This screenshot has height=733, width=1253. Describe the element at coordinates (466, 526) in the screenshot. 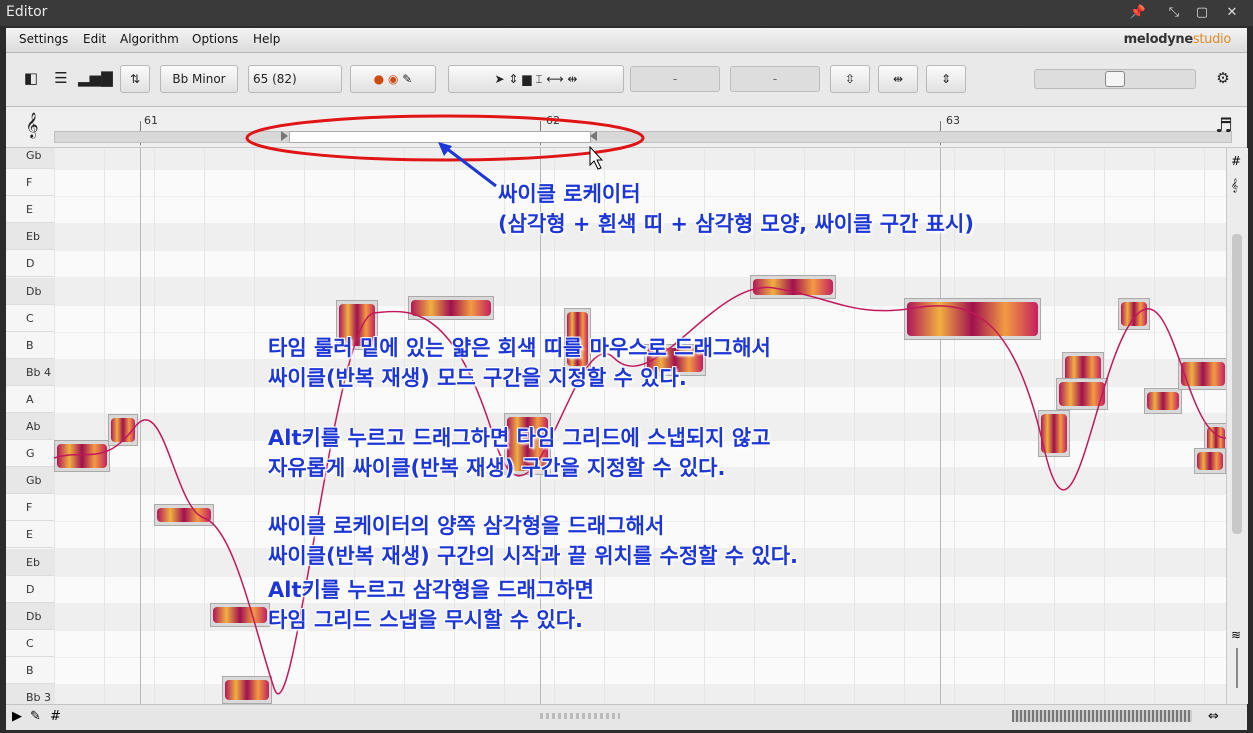

I see `annotation-p3-l1: 싸이클 로케이터의 양쪽 삼각형을 드래그해서` at that location.